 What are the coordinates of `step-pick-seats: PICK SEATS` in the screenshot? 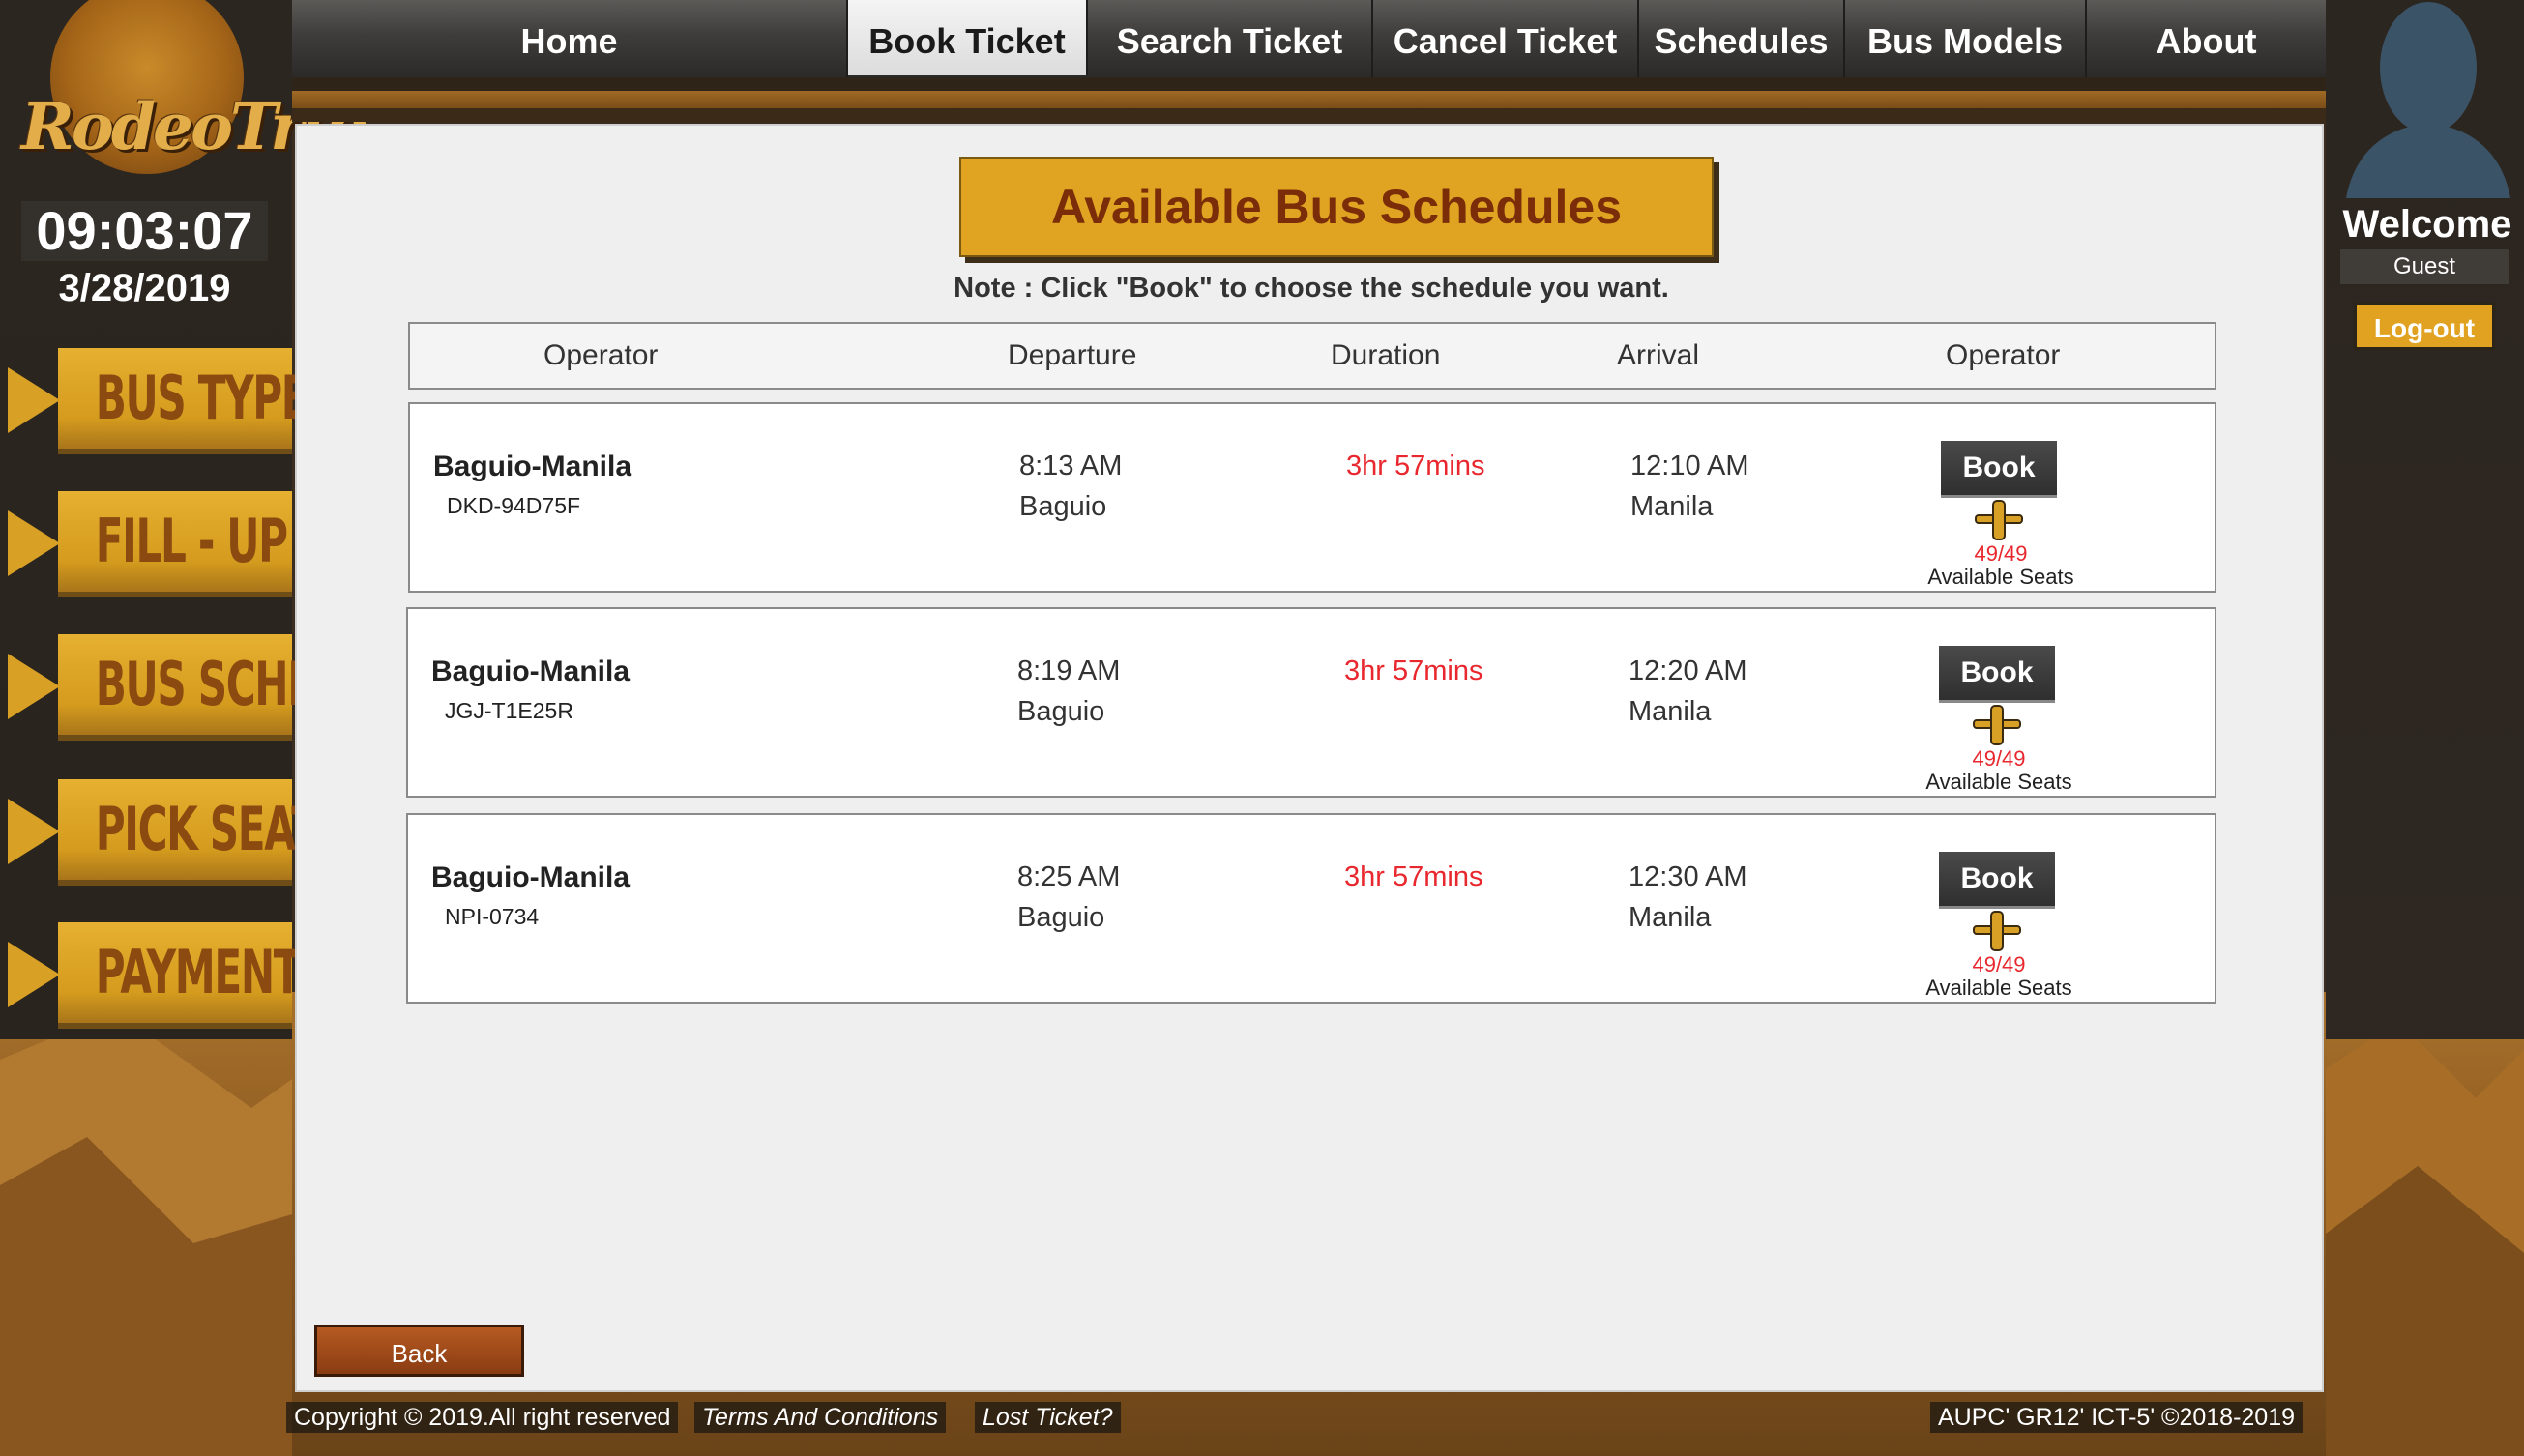 It's located at (173, 832).